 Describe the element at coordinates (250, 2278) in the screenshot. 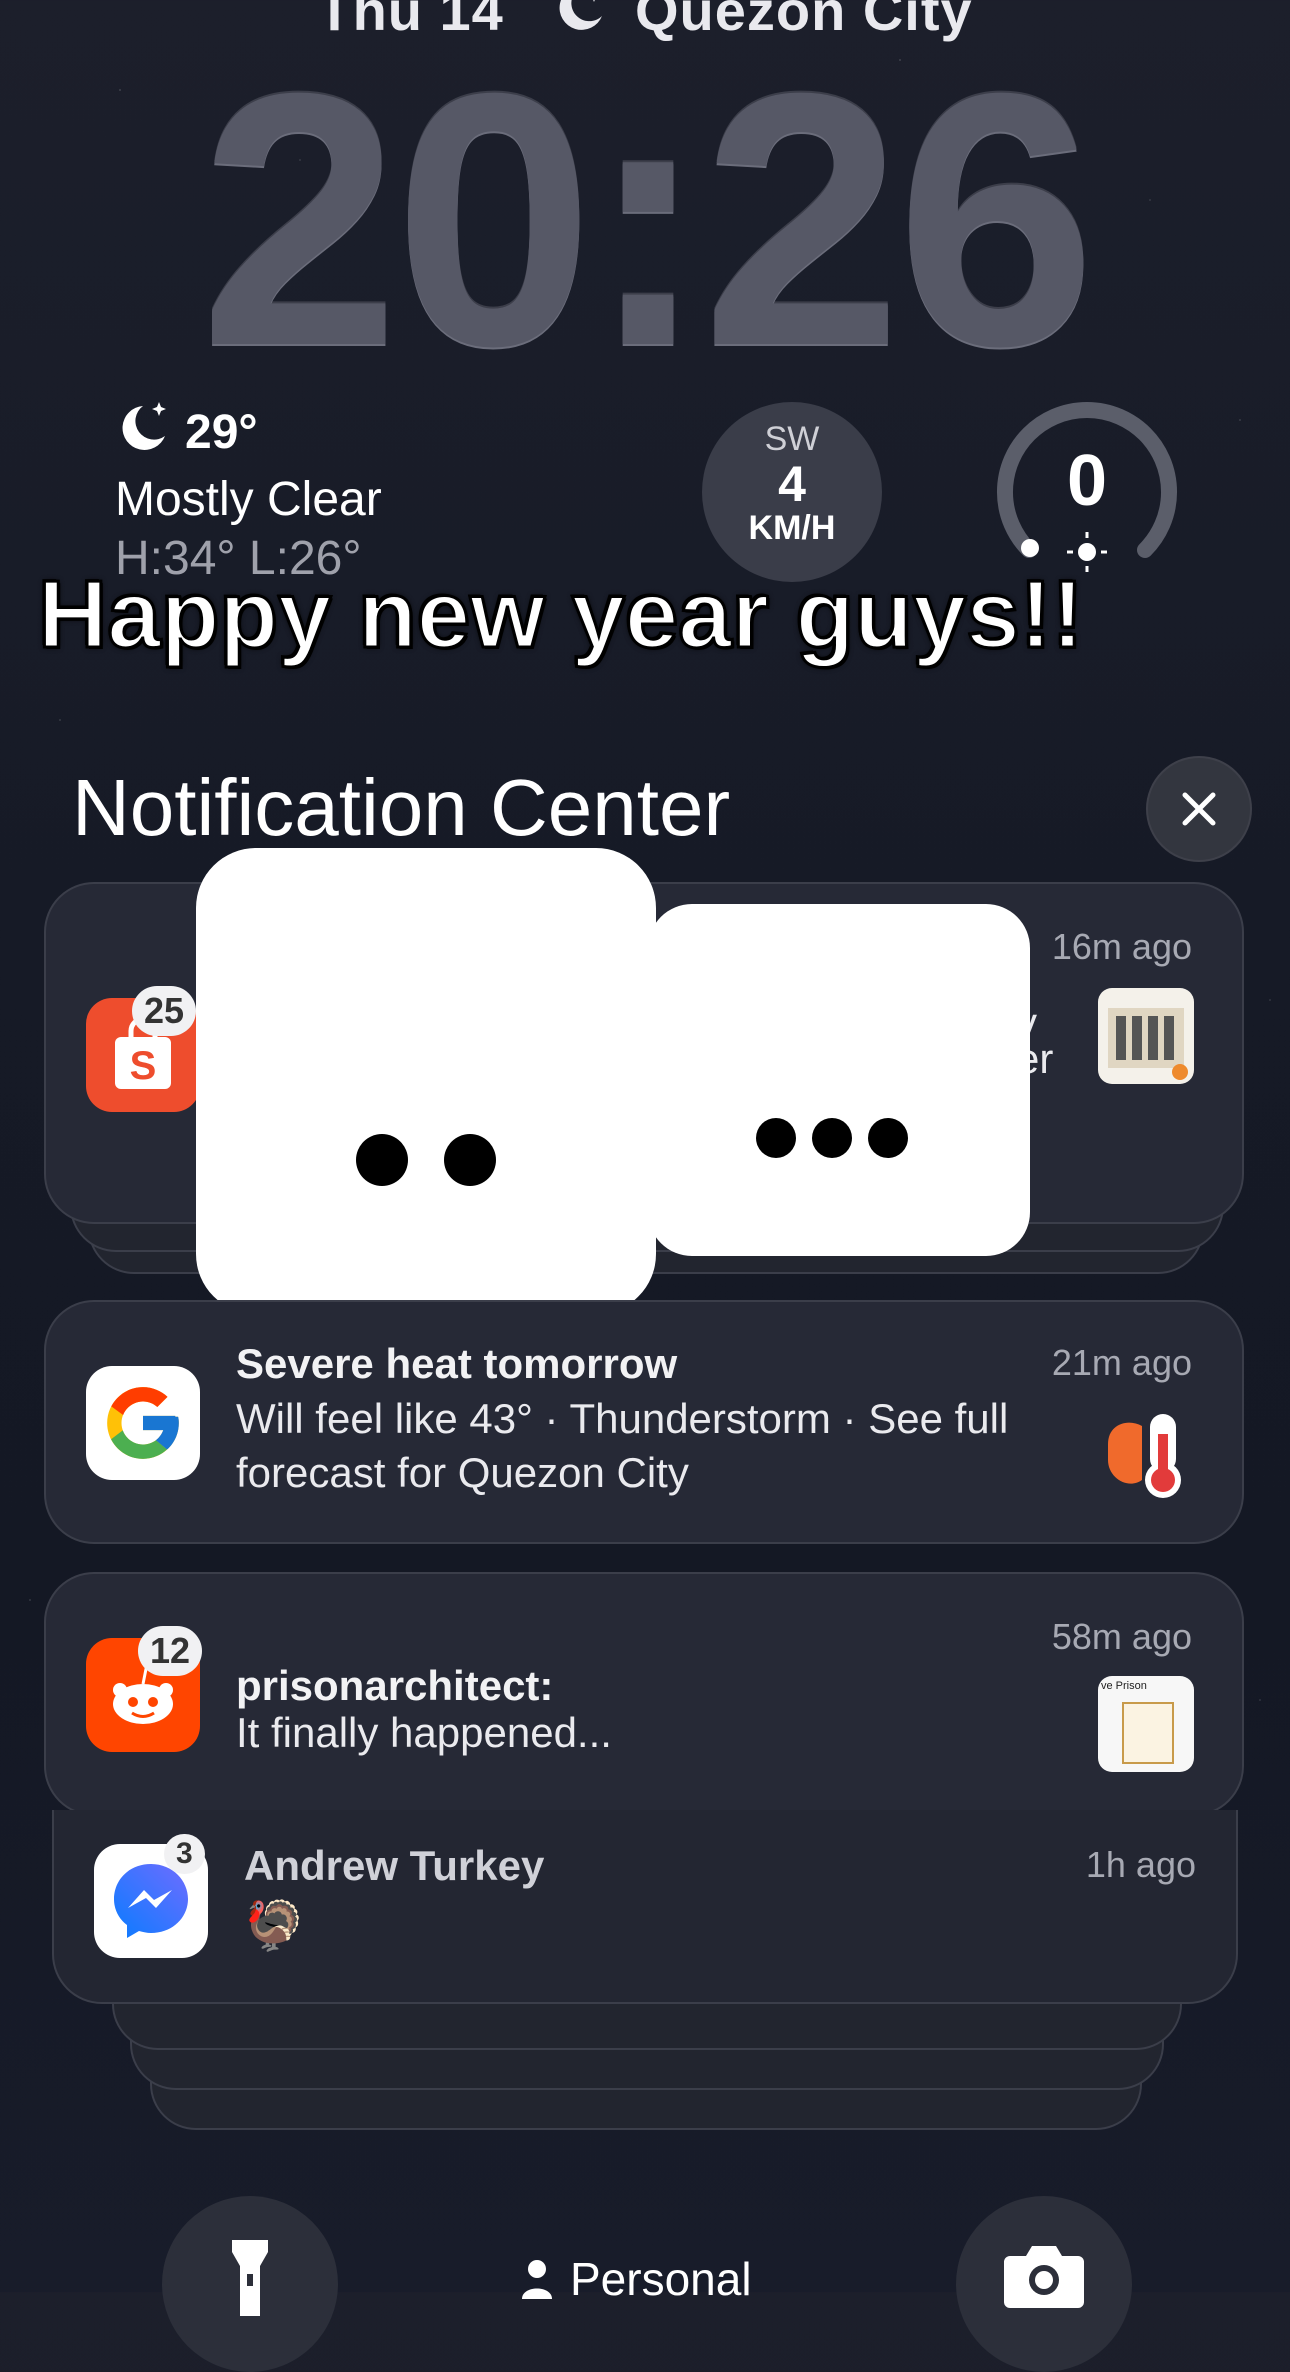

I see `flashlight-icon` at that location.